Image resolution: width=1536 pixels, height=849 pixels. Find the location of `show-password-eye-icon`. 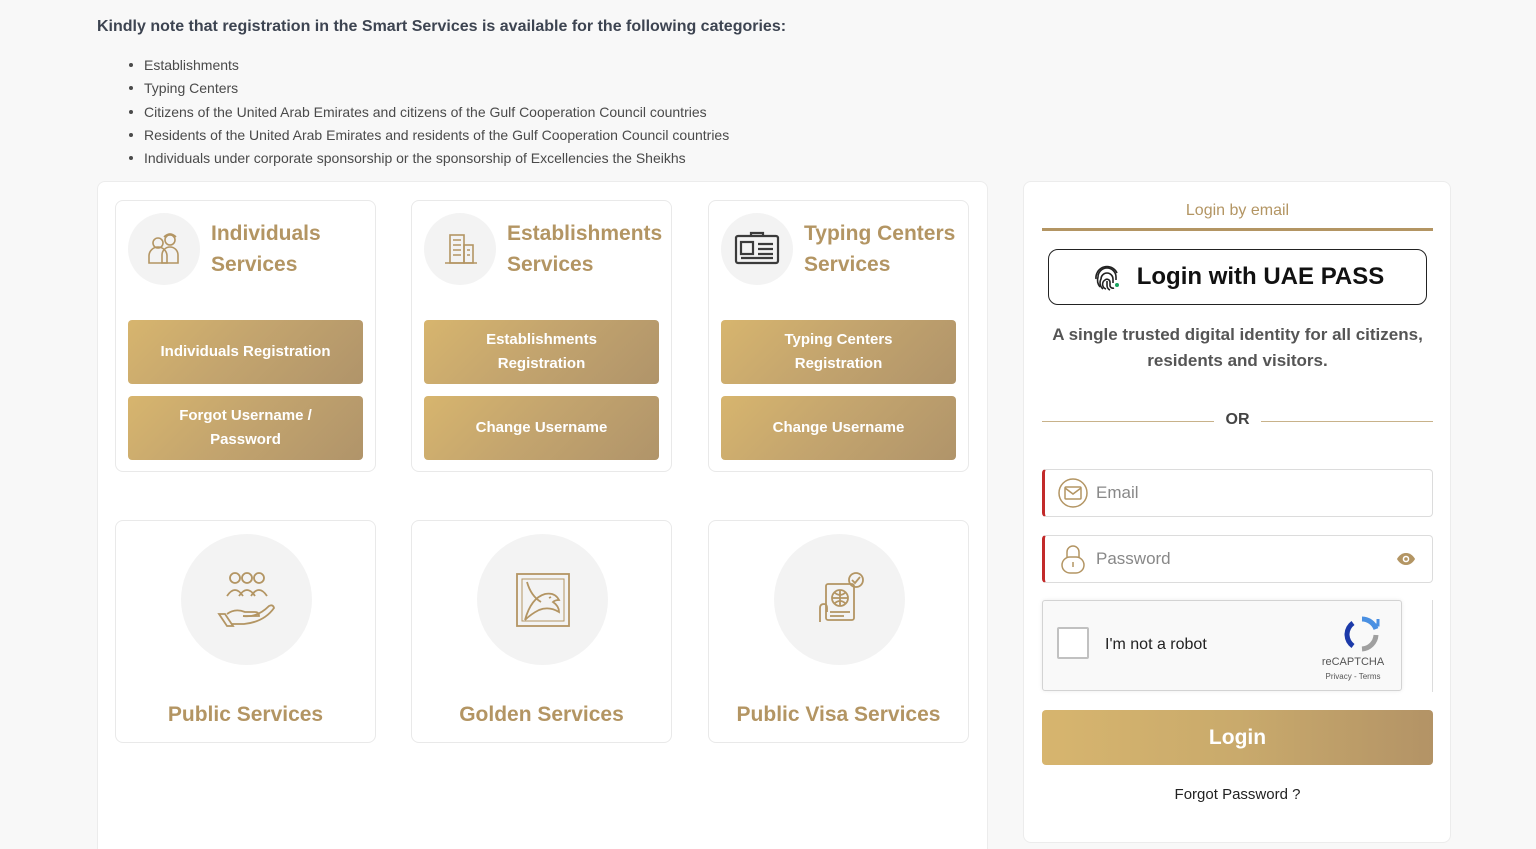

show-password-eye-icon is located at coordinates (1406, 559).